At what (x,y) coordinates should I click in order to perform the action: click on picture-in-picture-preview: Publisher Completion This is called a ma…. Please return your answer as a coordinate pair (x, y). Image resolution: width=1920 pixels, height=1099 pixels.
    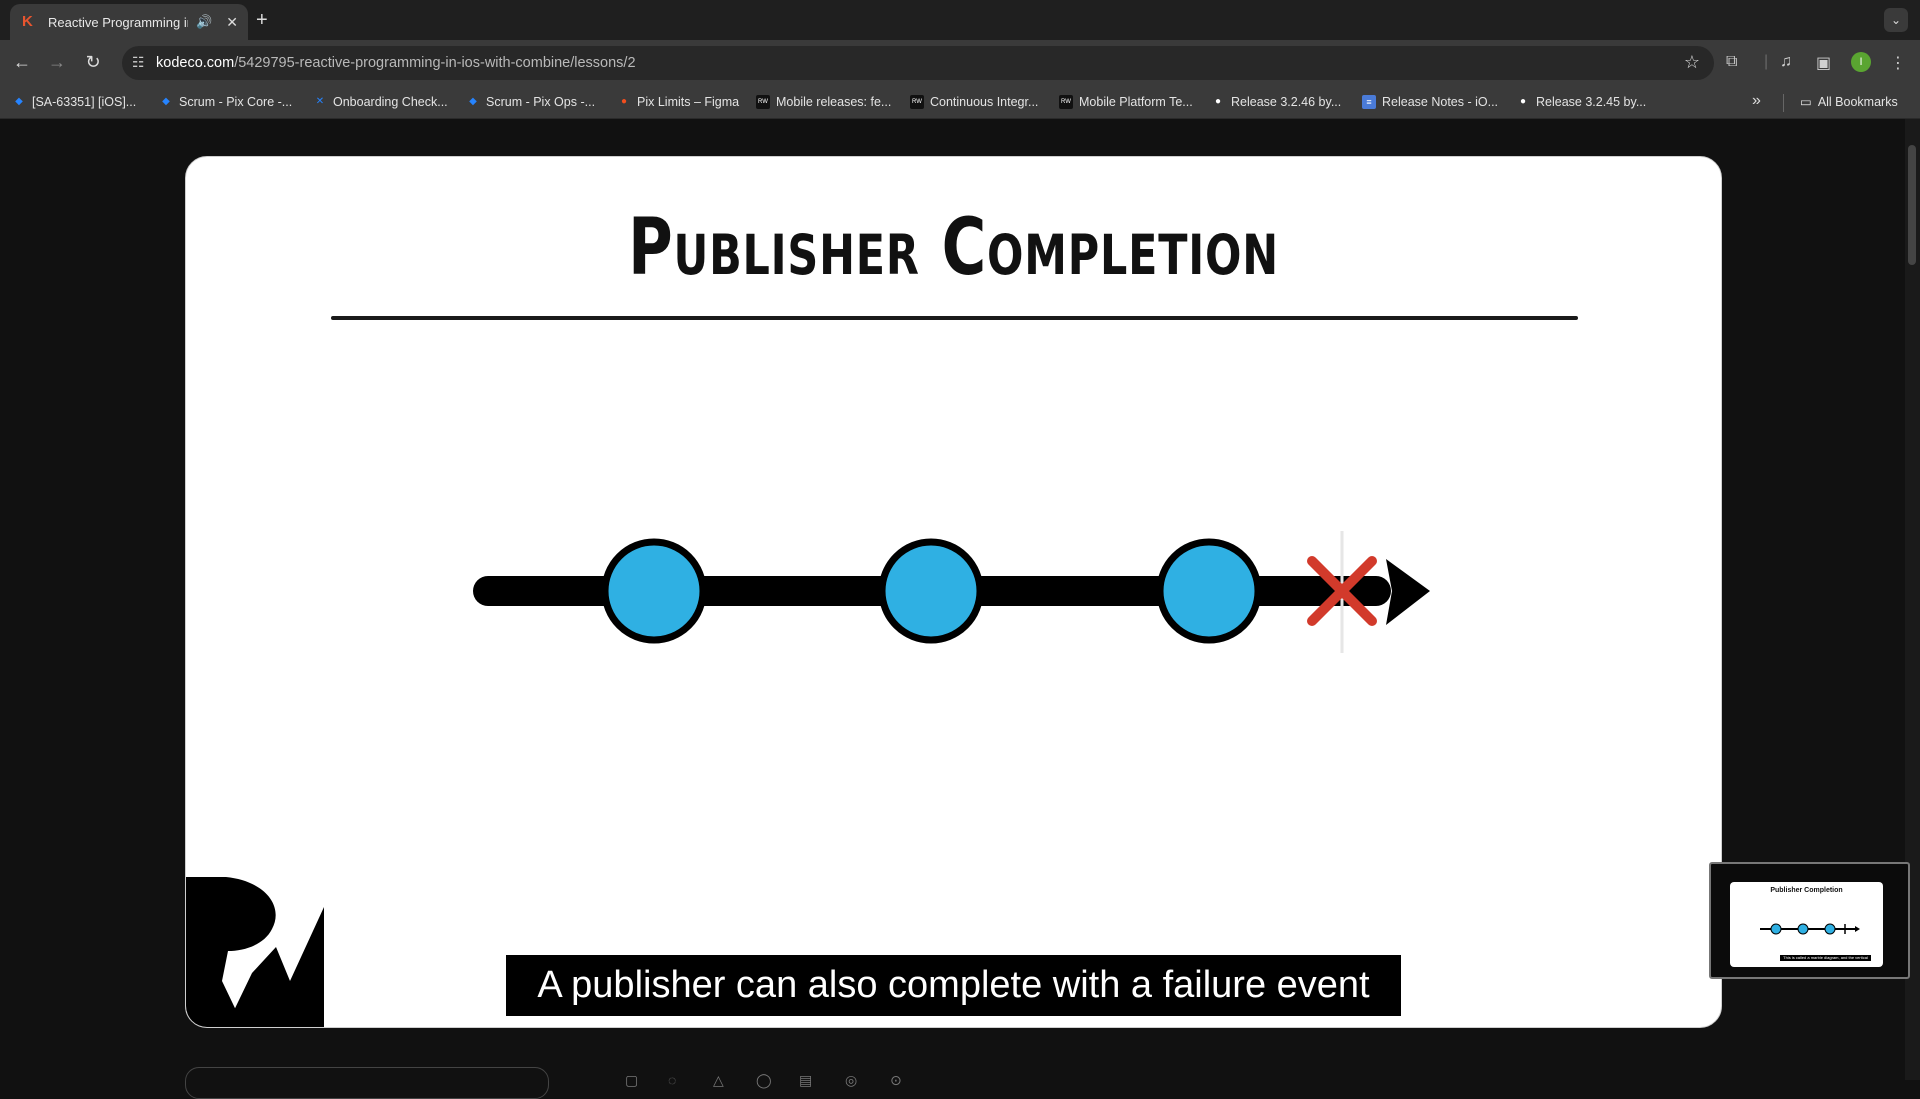
    Looking at the image, I should click on (1809, 920).